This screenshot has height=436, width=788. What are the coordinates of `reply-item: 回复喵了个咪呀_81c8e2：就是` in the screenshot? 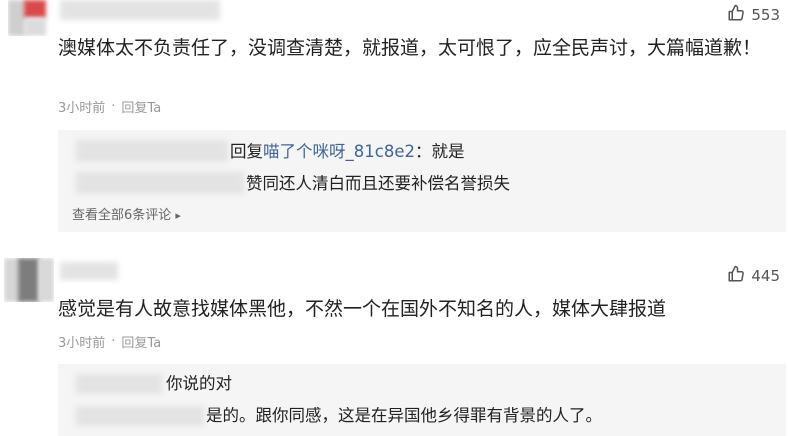 It's located at (347, 152).